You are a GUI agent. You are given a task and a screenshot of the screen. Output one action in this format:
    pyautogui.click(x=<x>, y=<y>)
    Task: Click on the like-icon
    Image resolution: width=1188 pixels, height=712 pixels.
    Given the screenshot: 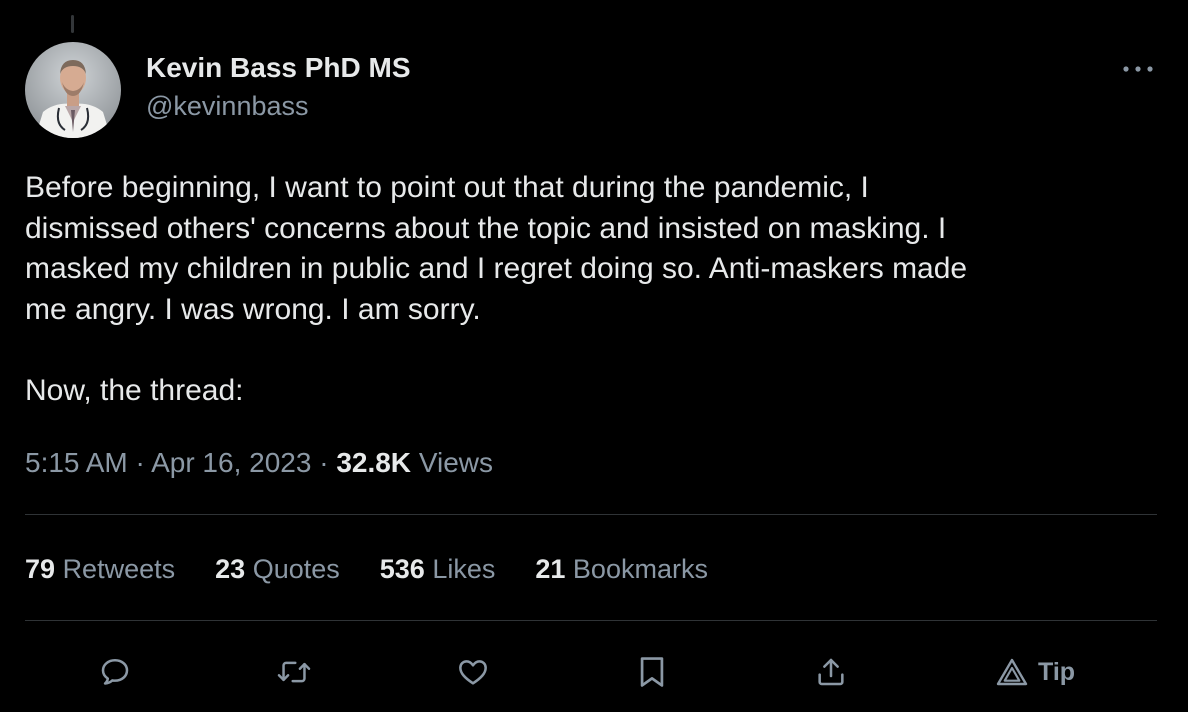 What is the action you would take?
    pyautogui.click(x=473, y=672)
    